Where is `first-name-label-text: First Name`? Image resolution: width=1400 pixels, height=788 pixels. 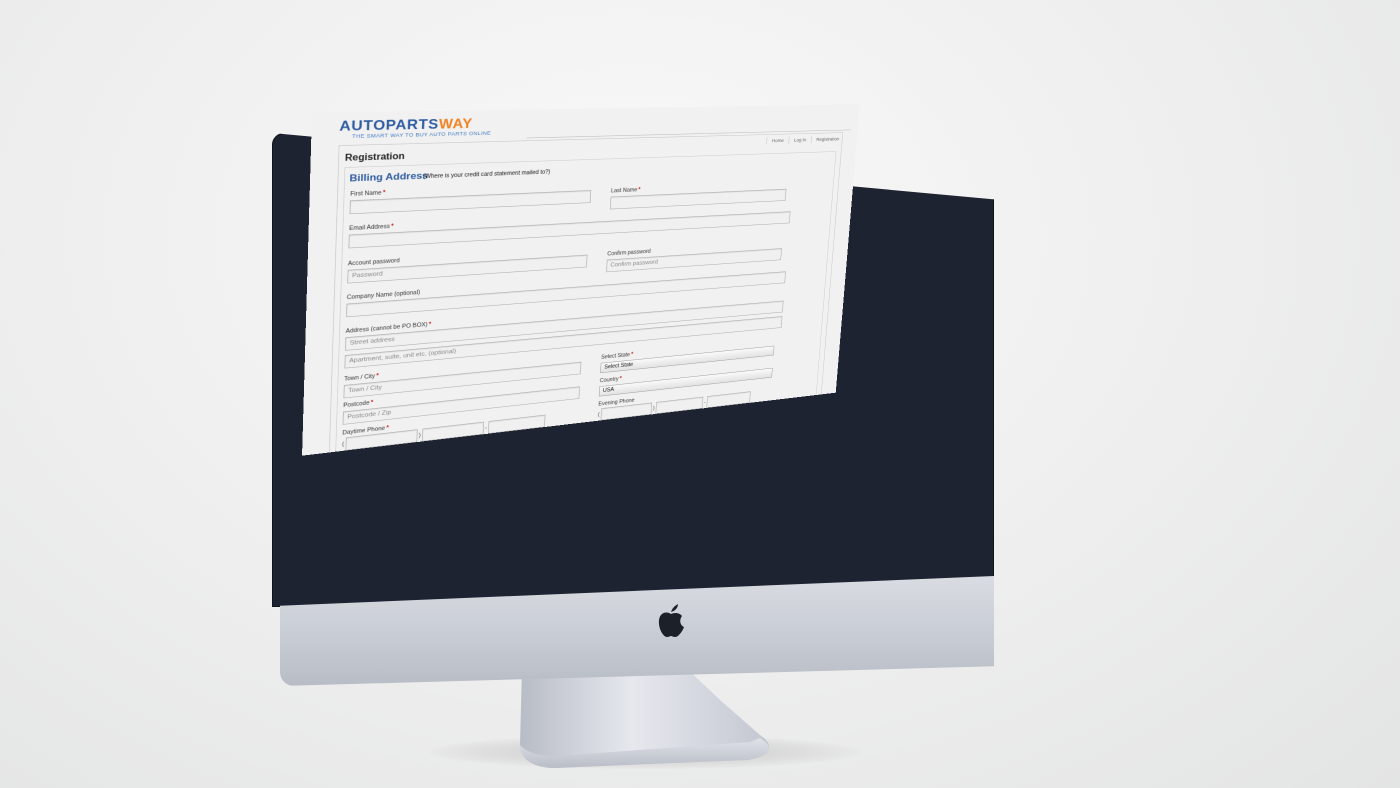 first-name-label-text: First Name is located at coordinates (366, 193).